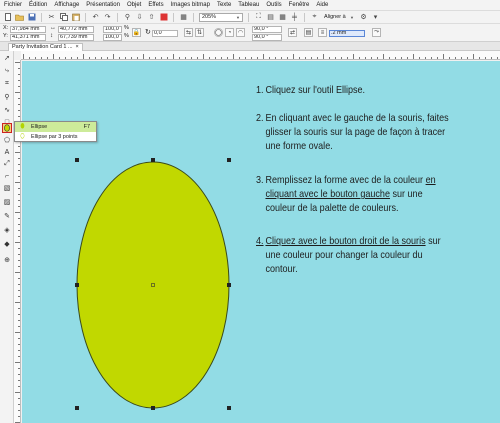 Image resolution: width=500 pixels, height=423 pixels. Describe the element at coordinates (7, 110) in the screenshot. I see `freehand-tool-icon: ∿` at that location.